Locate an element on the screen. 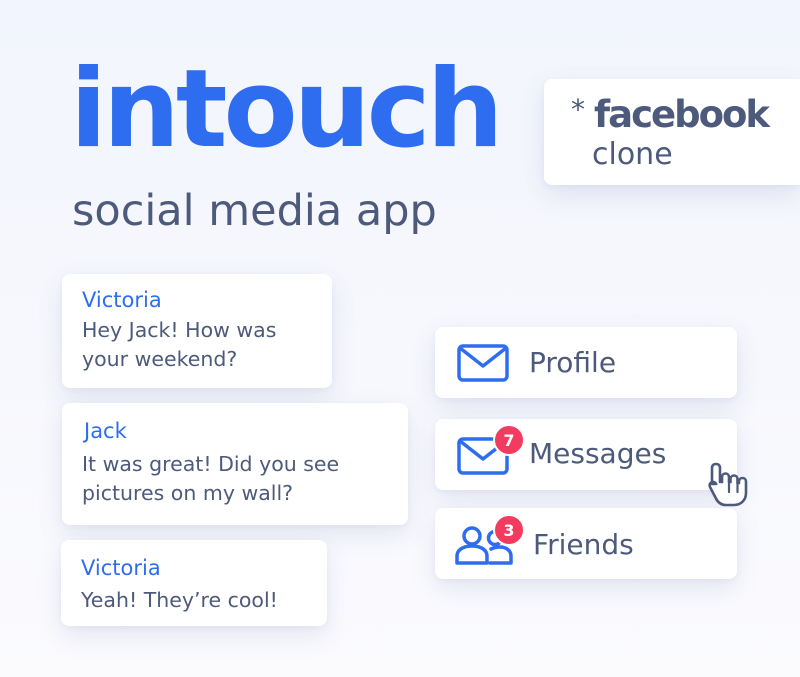 The height and width of the screenshot is (677, 800). chat-message: Victoria Yeah! They’re cool! is located at coordinates (194, 583).